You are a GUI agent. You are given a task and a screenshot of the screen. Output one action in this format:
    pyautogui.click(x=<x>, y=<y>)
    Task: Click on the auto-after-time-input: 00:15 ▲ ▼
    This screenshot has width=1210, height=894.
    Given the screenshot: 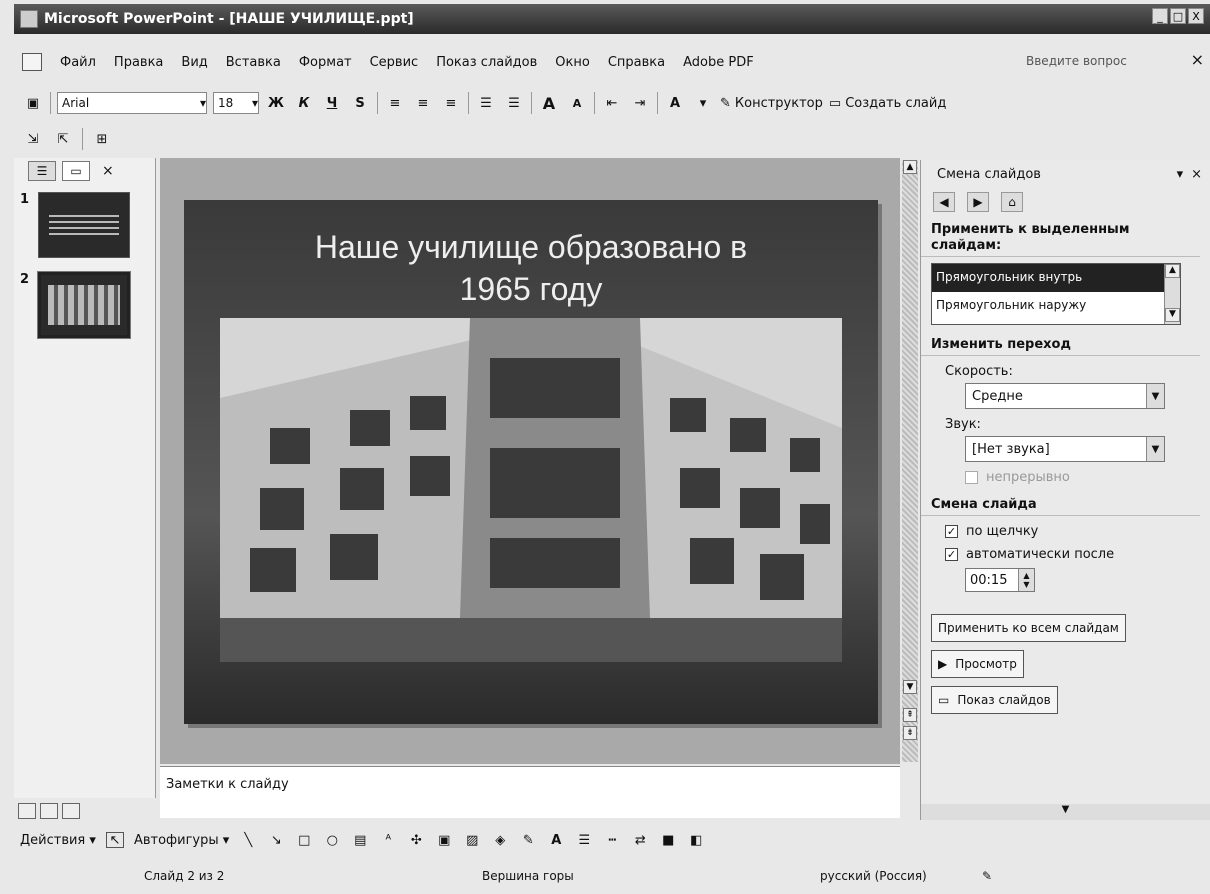 What is the action you would take?
    pyautogui.click(x=1000, y=580)
    